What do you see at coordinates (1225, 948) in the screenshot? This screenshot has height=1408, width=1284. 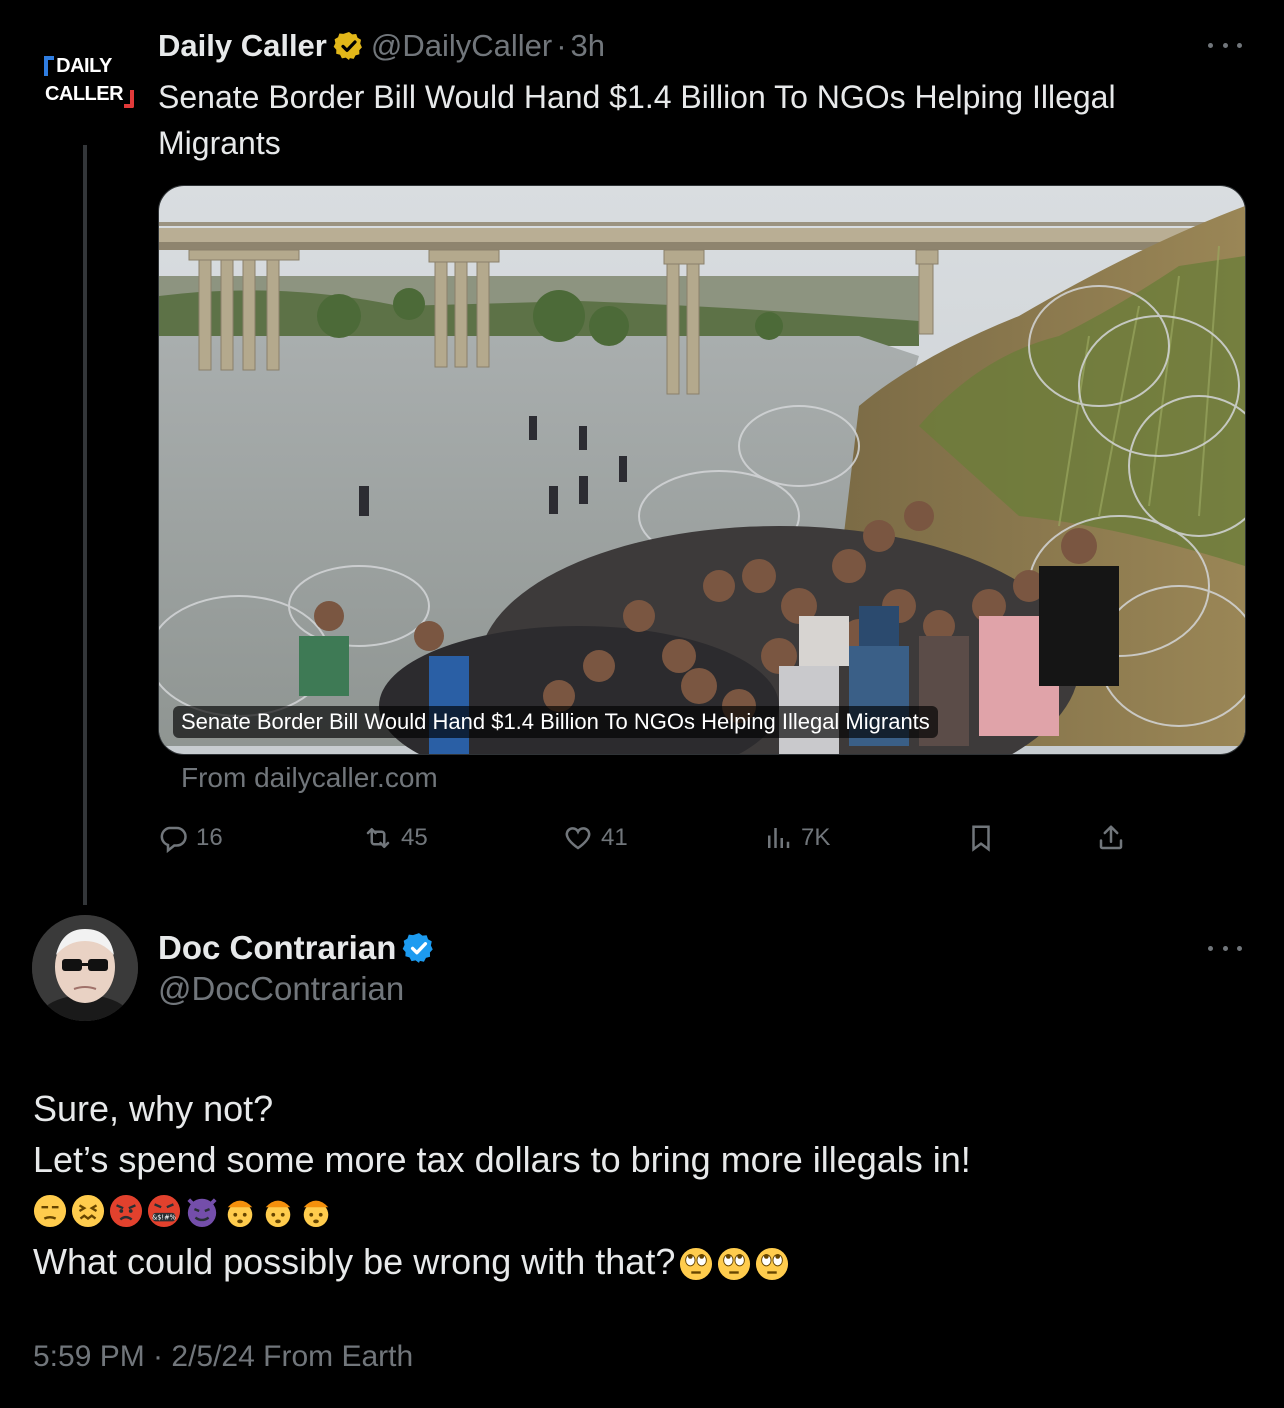 I see `main-more-options-icon` at bounding box center [1225, 948].